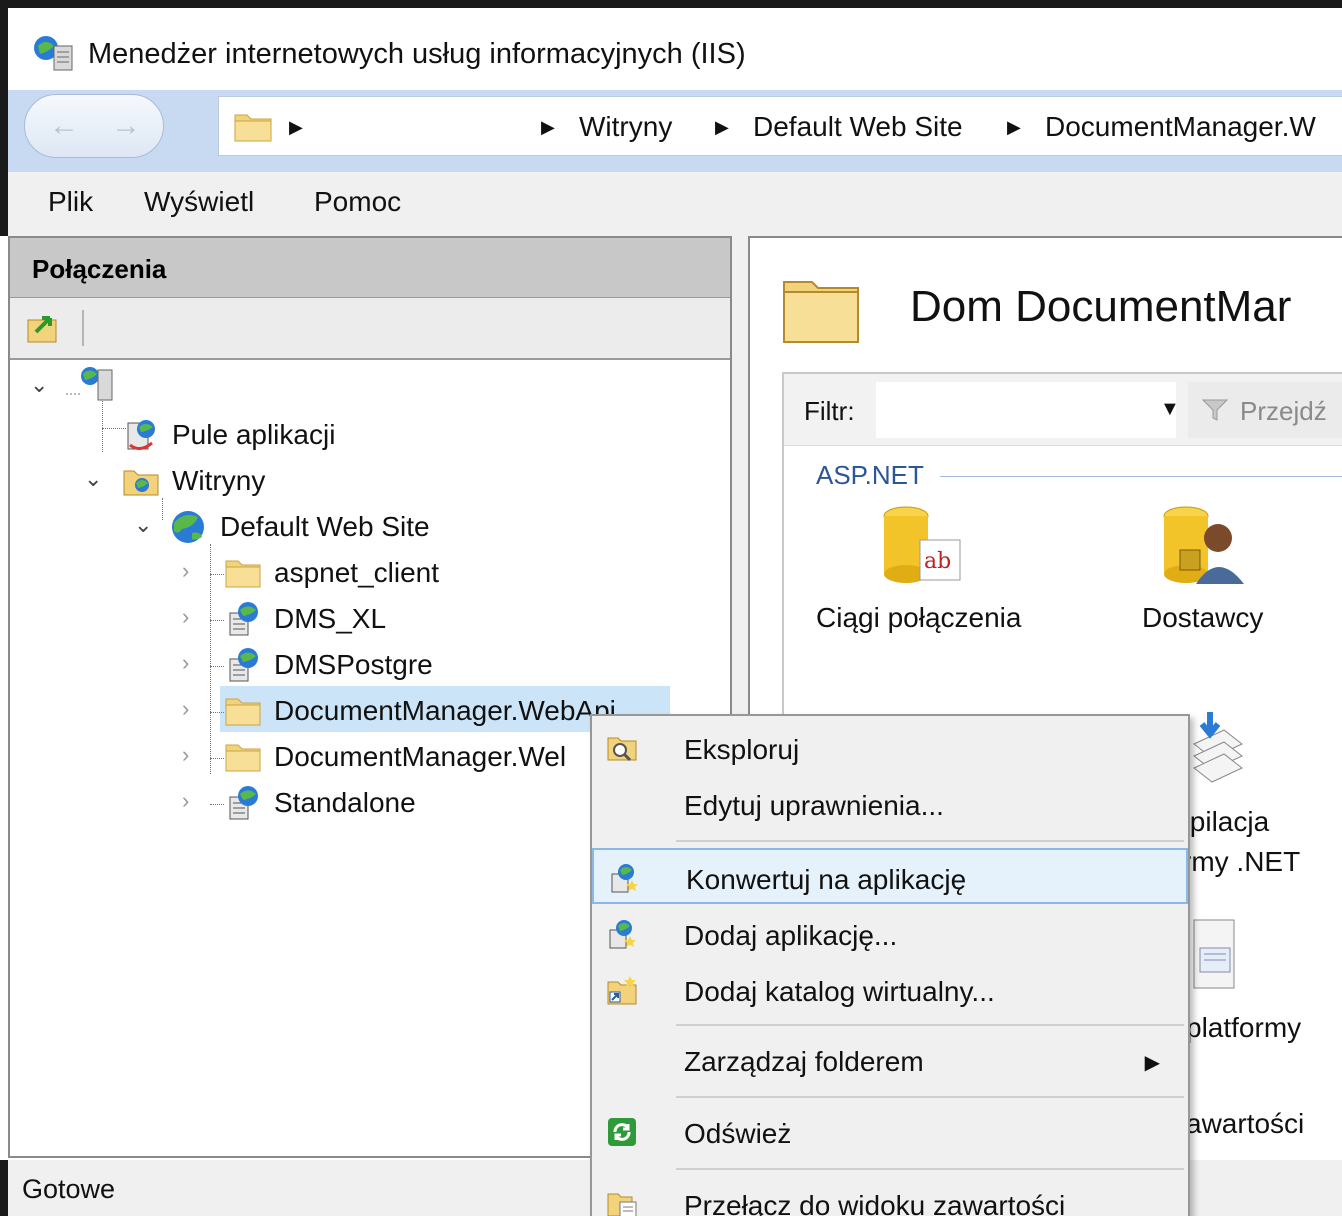 This screenshot has height=1216, width=1342. I want to click on go-button: Przejdź, so click(1265, 410).